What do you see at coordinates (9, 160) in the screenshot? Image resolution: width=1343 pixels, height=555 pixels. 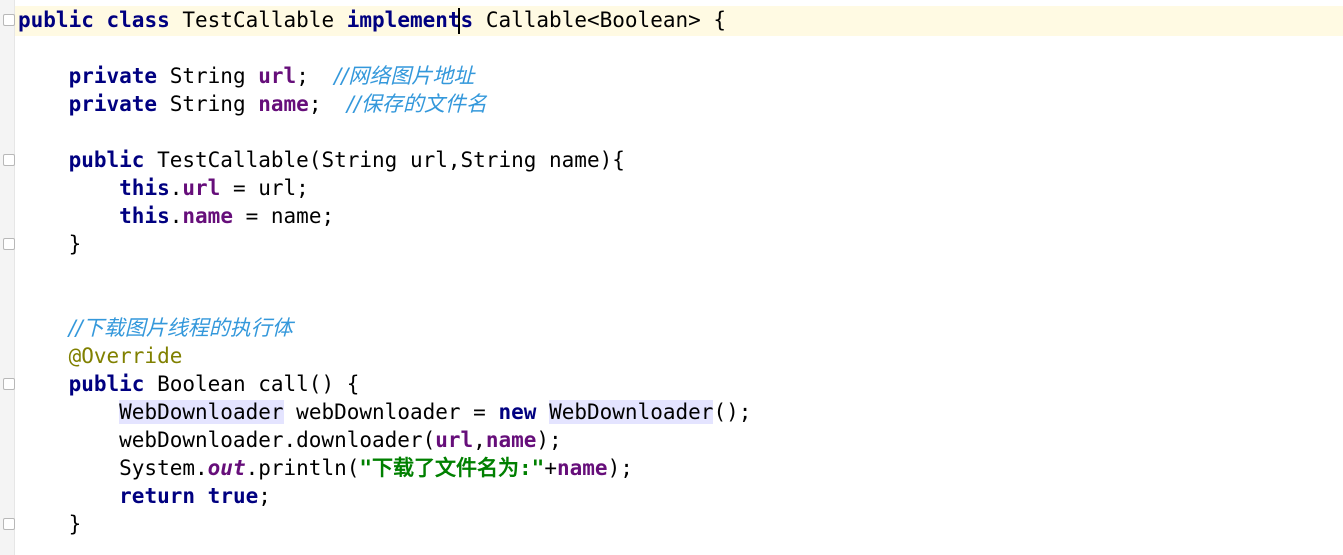 I see `fold-constructor-icon` at bounding box center [9, 160].